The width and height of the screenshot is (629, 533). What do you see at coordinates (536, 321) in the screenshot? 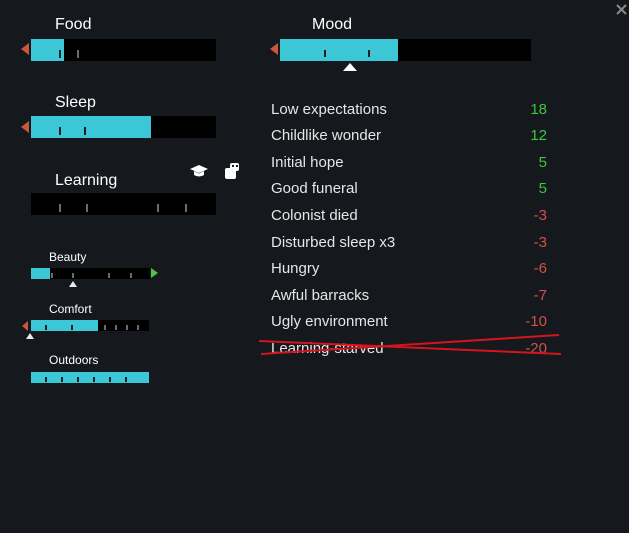
I see `thought-value: -10` at bounding box center [536, 321].